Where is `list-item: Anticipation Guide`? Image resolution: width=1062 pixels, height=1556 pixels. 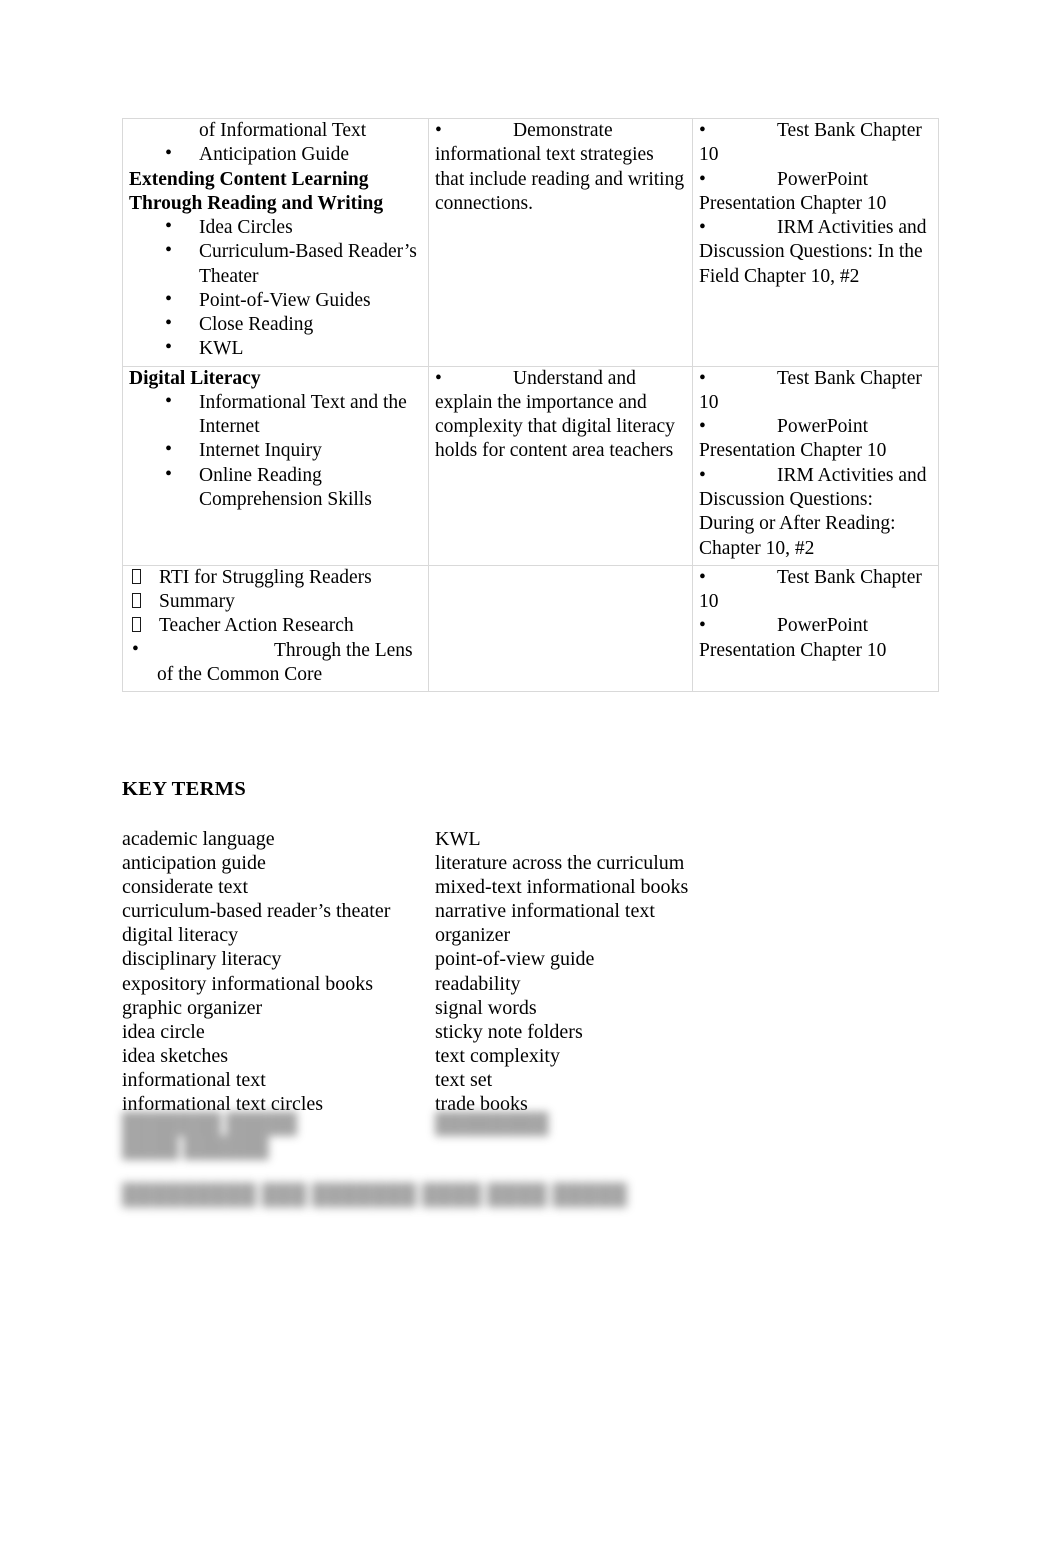 list-item: Anticipation Guide is located at coordinates (275, 154).